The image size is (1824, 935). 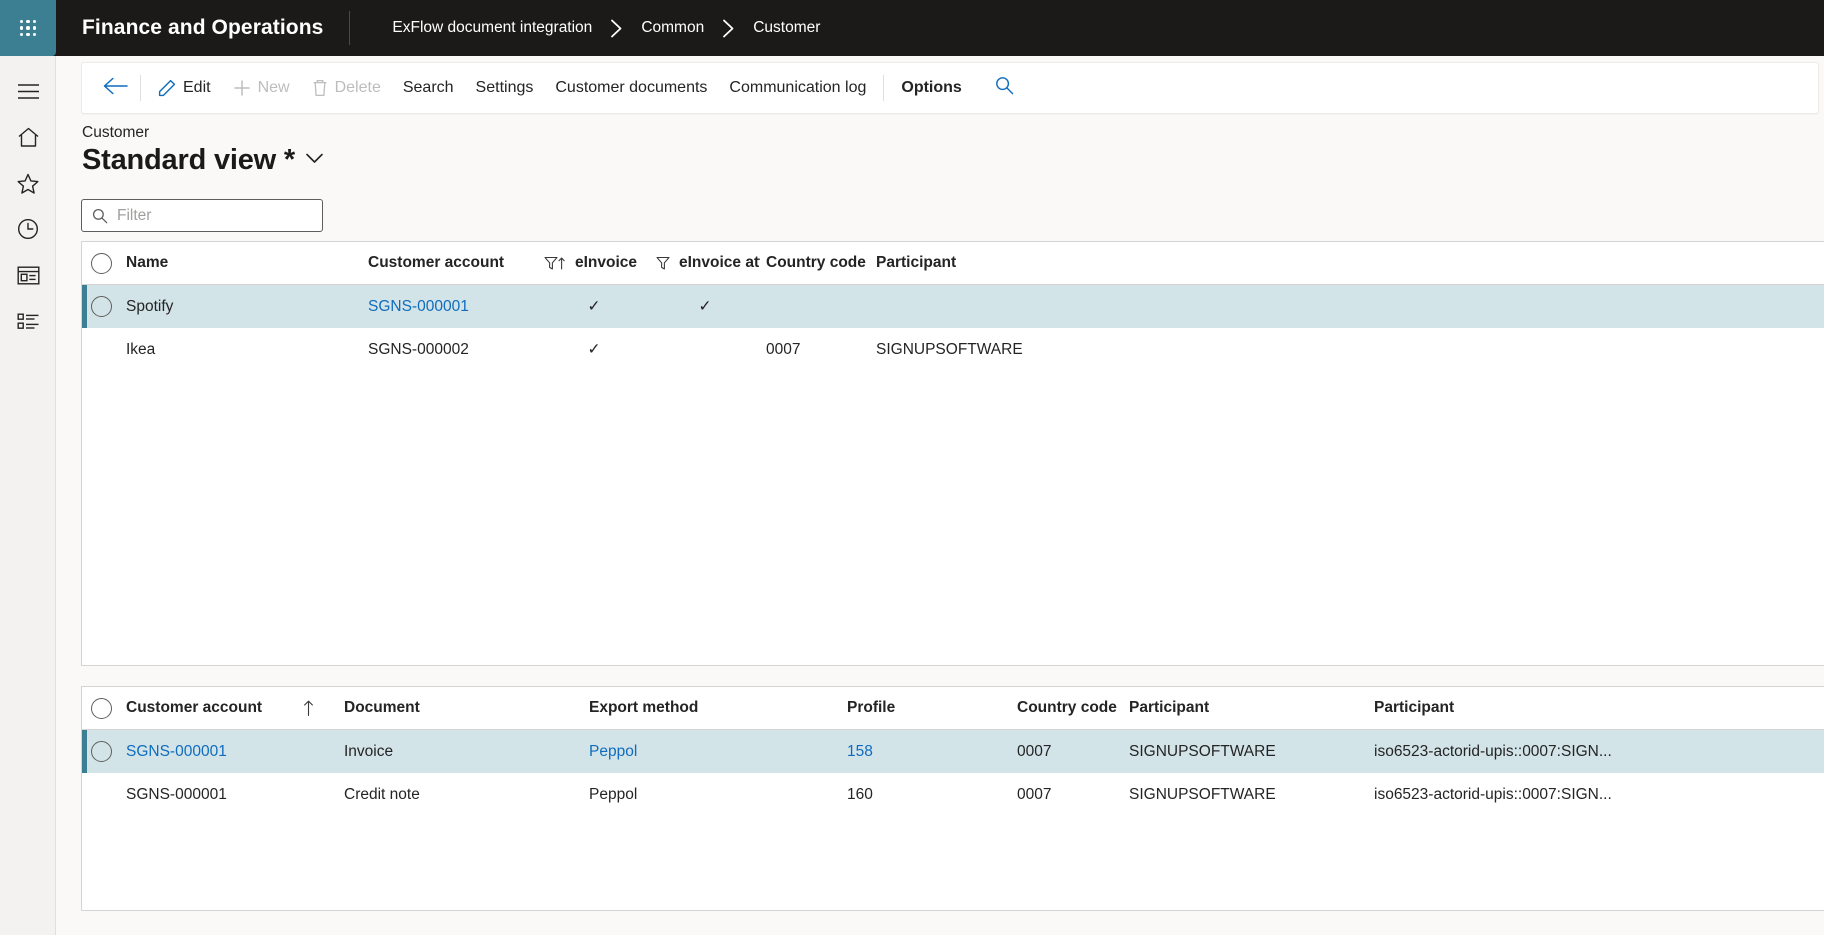 I want to click on settings-button: Settings, so click(x=505, y=88).